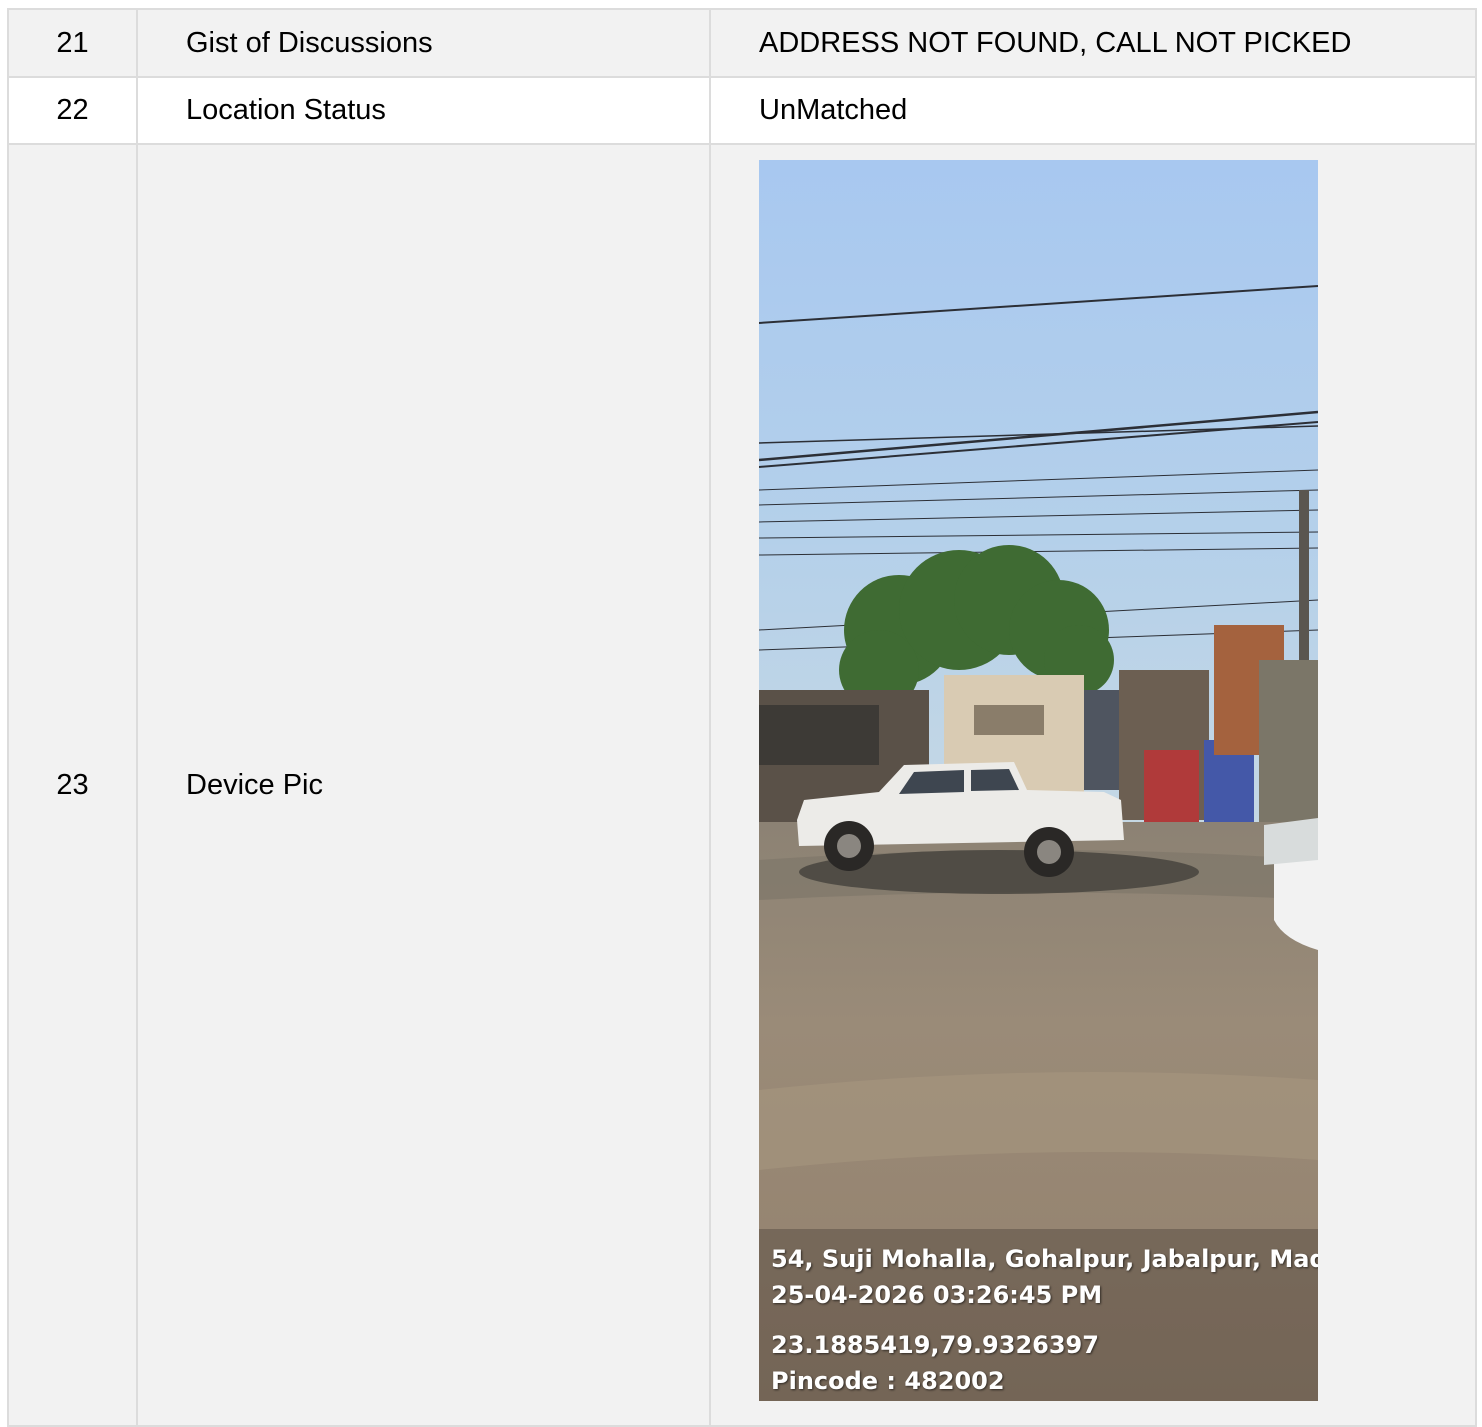 The image size is (1482, 1427). Describe the element at coordinates (935, 1345) in the screenshot. I see `stamp-coordinates: 23.1885419,79.9326397` at that location.